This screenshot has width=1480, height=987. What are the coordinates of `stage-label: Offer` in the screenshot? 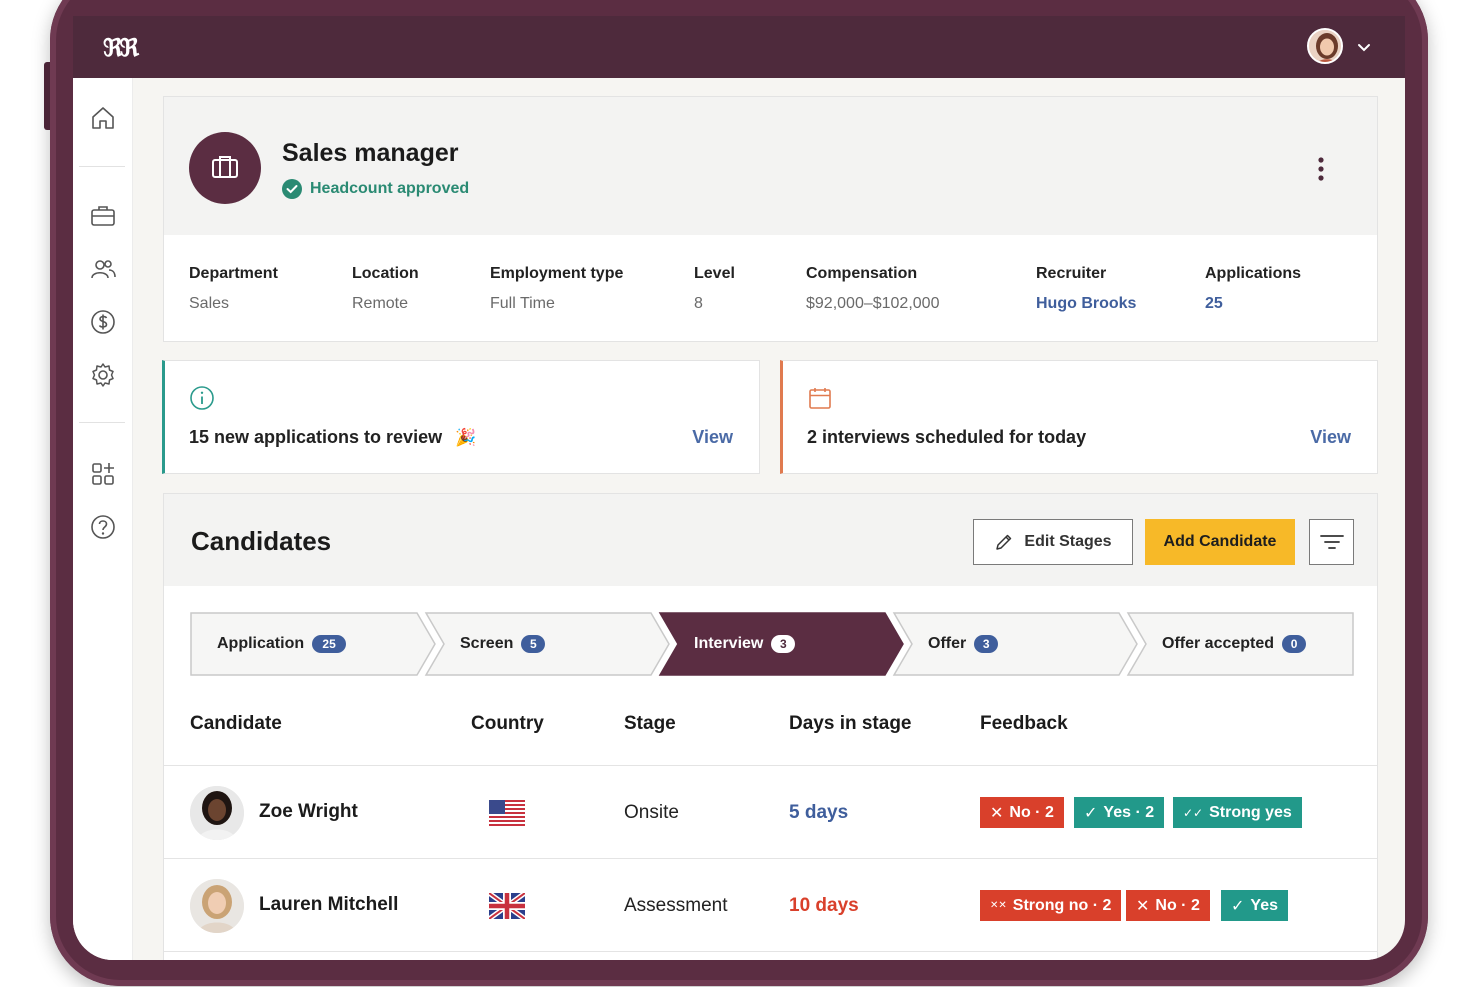 It's located at (947, 643).